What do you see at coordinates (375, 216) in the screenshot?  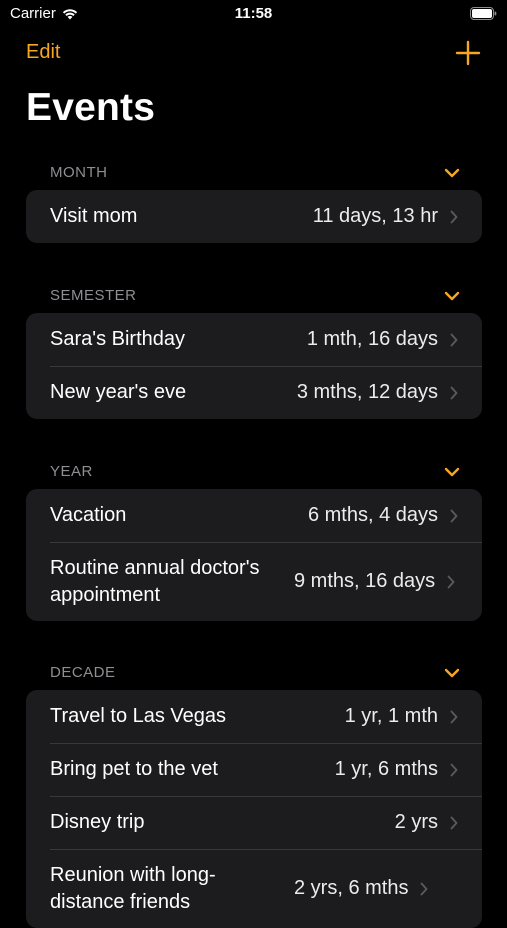 I see `event-countdown: 11 days, 13 hr` at bounding box center [375, 216].